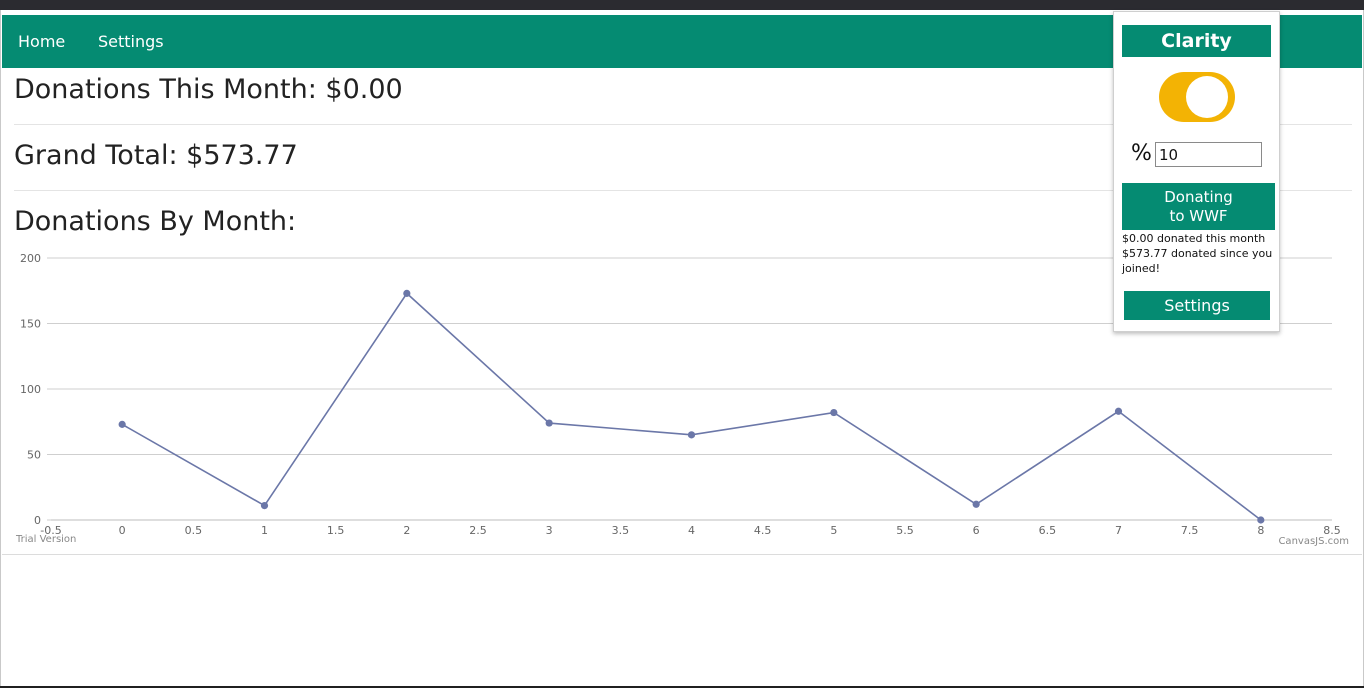 This screenshot has height=688, width=1364. What do you see at coordinates (45, 539) in the screenshot?
I see `trial-version-credit: Trial Version` at bounding box center [45, 539].